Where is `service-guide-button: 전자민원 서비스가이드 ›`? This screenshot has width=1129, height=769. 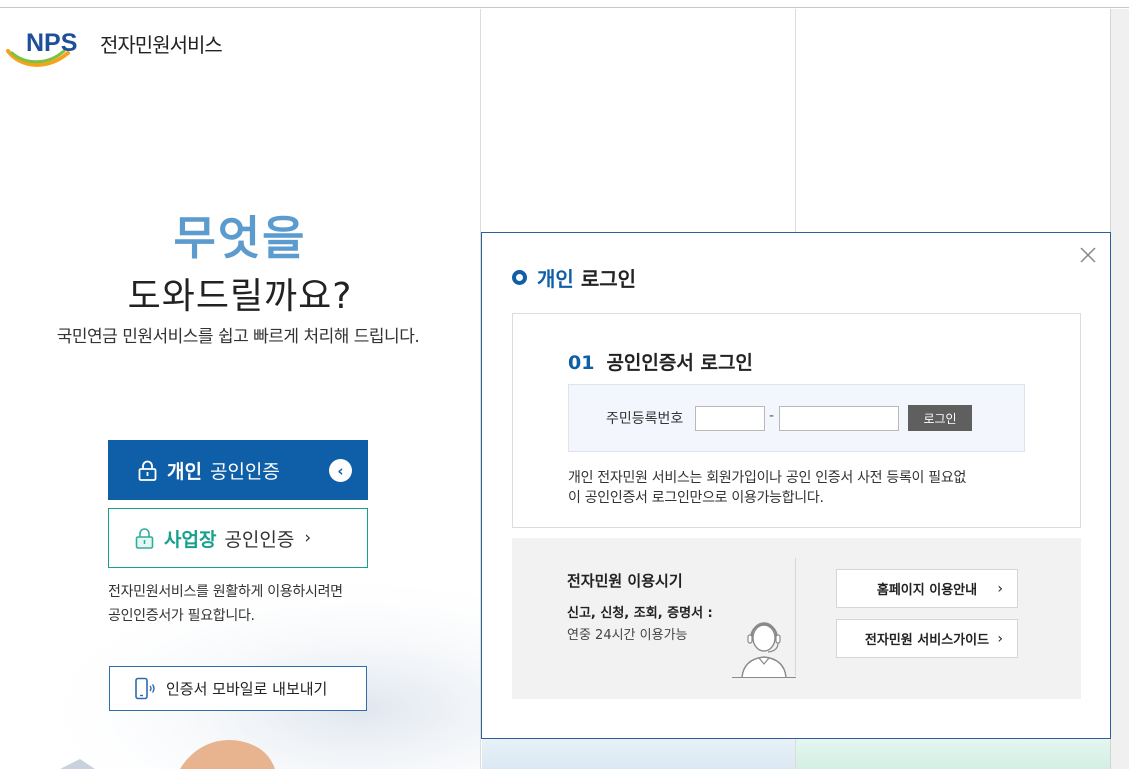
service-guide-button: 전자민원 서비스가이드 › is located at coordinates (927, 638).